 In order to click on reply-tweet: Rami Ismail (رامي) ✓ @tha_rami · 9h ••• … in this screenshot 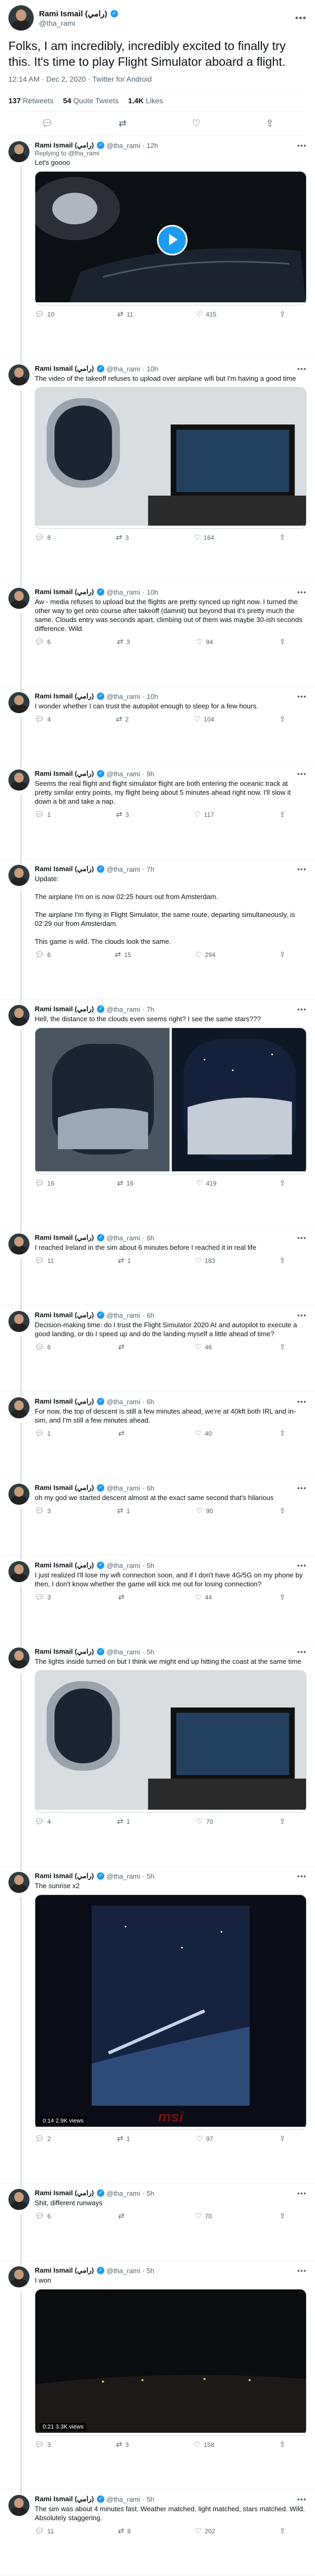, I will do `click(157, 814)`.